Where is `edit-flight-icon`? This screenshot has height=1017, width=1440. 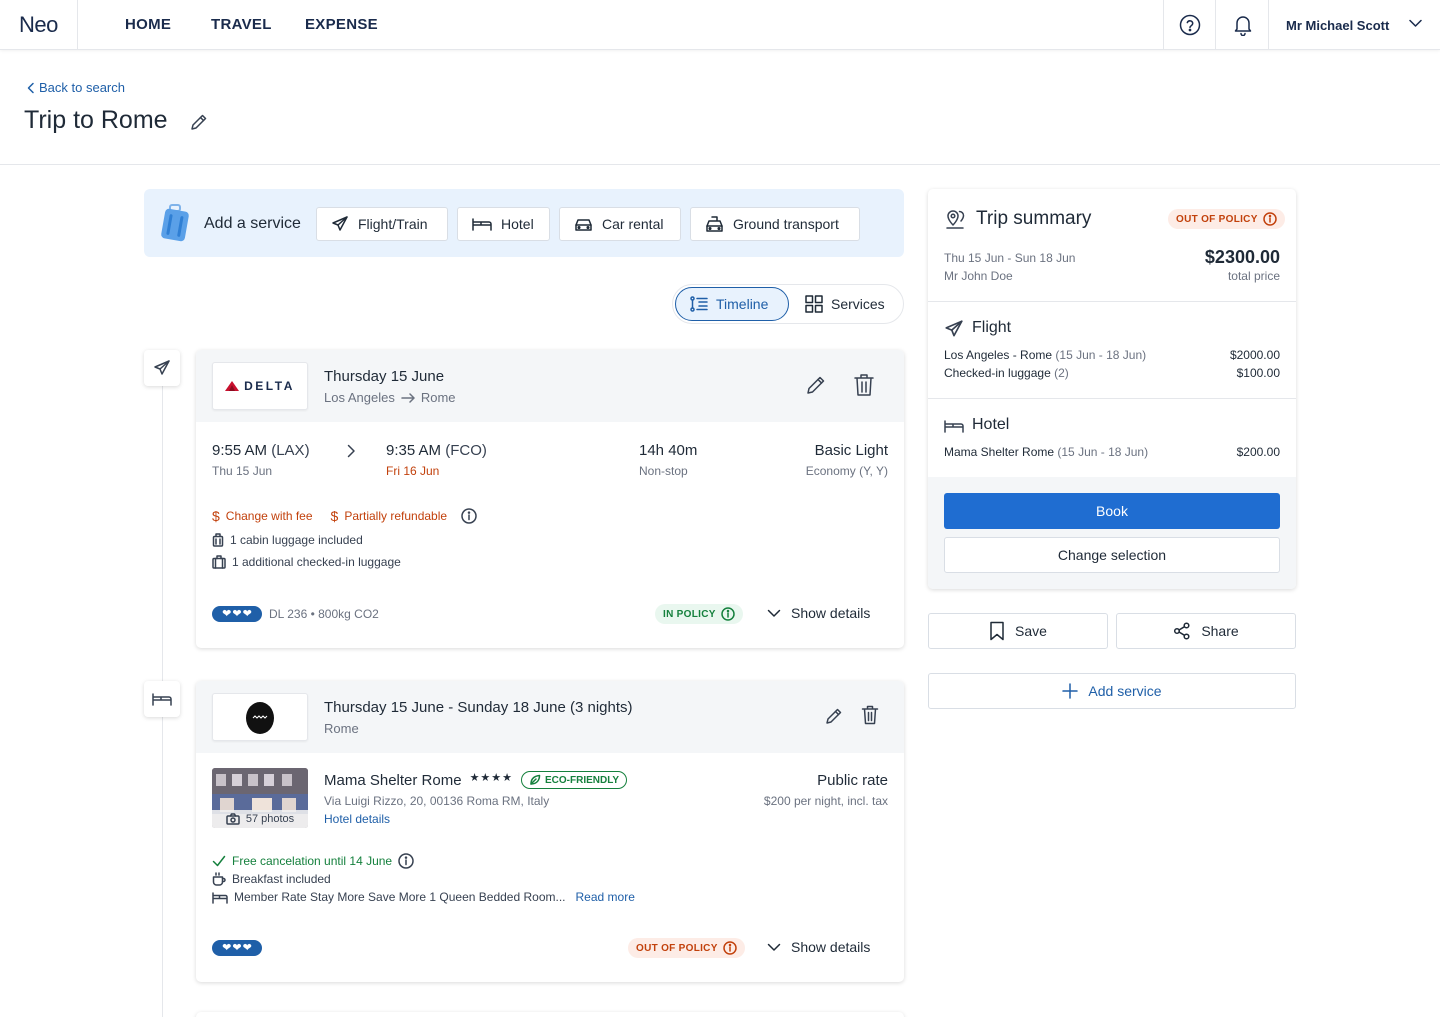
edit-flight-icon is located at coordinates (816, 385).